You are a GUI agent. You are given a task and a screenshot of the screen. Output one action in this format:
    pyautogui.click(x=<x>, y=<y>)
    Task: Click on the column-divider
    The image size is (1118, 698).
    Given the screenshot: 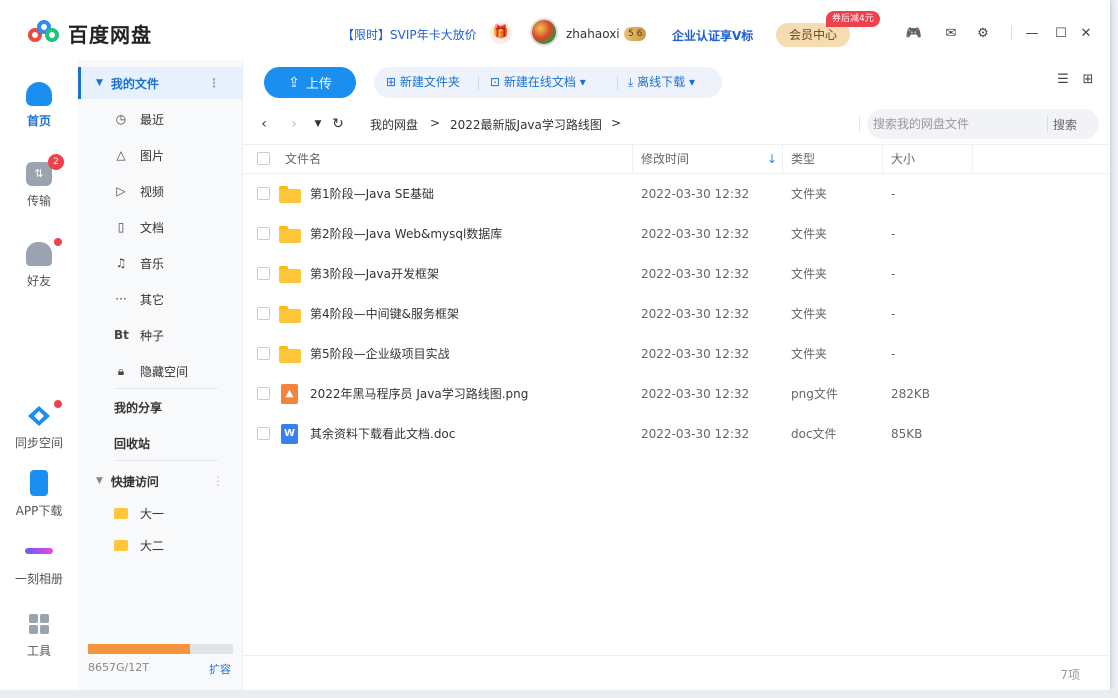 What is the action you would take?
    pyautogui.click(x=632, y=159)
    